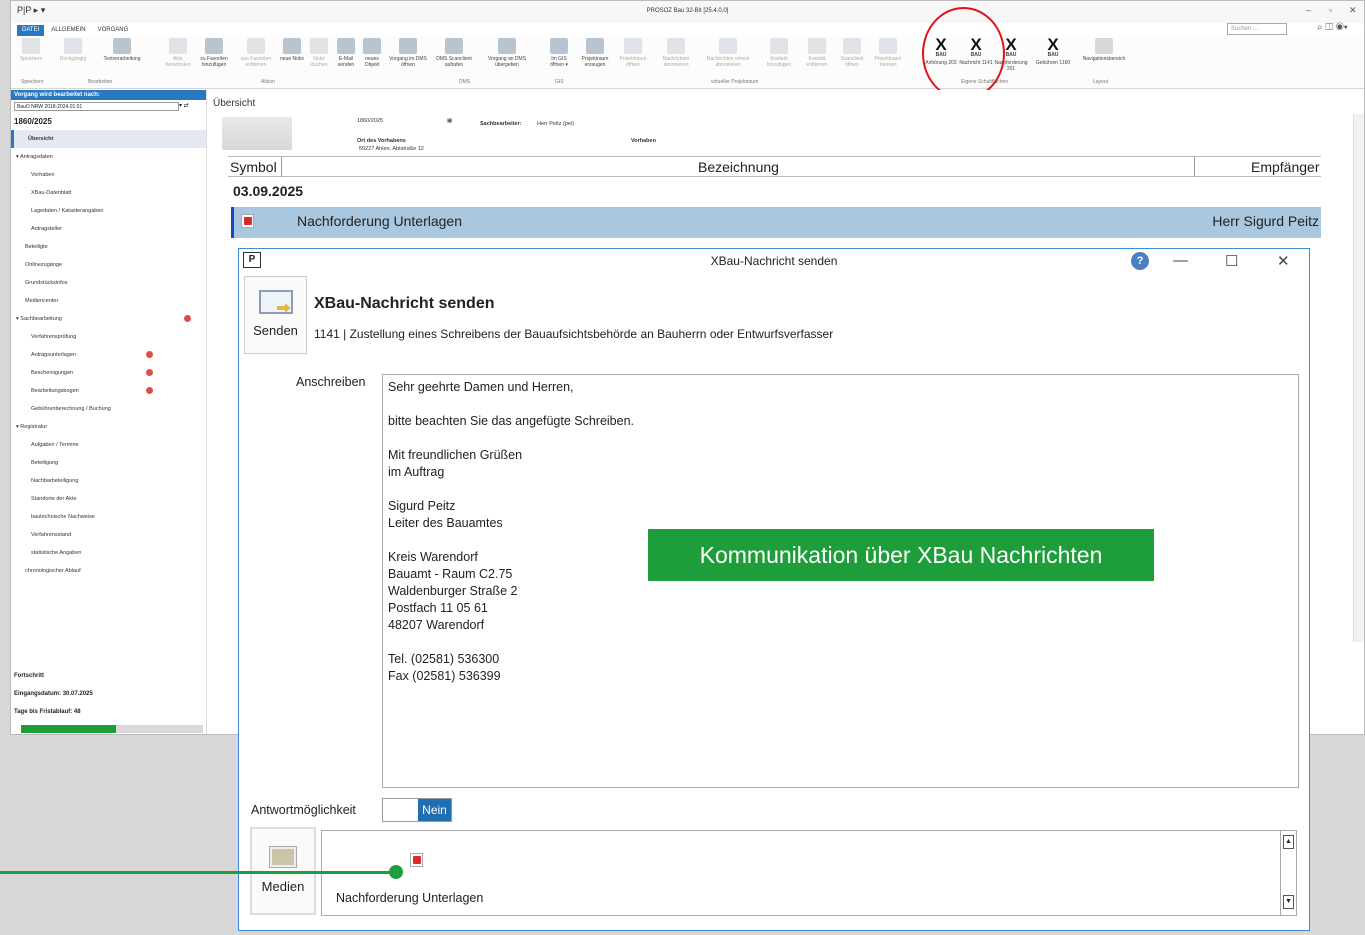 The image size is (1365, 935). I want to click on ribbon-button-20: Scanclient öffnen, so click(852, 52).